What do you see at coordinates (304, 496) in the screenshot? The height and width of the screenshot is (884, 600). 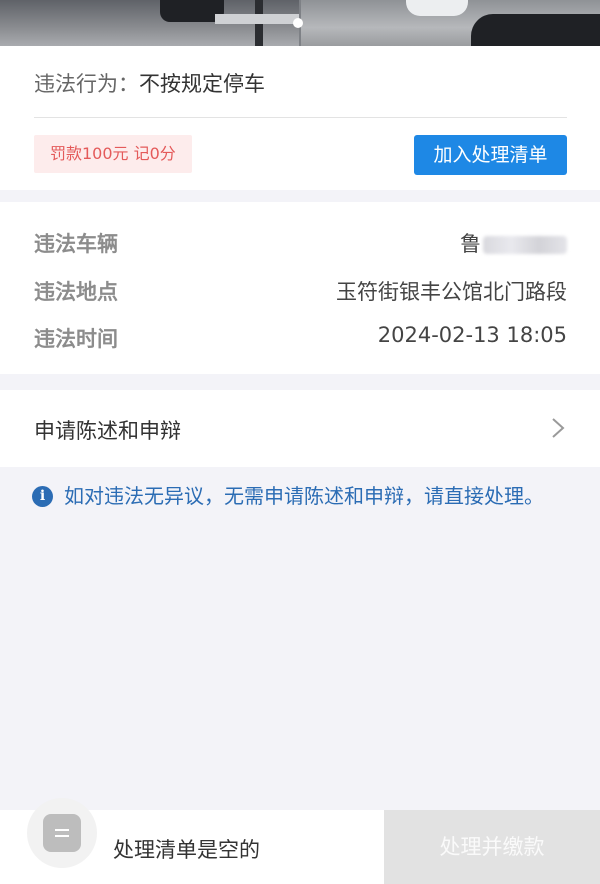 I see `notice-text: 如对违法无异议，无需申请陈述和申辩，请直接处理。` at bounding box center [304, 496].